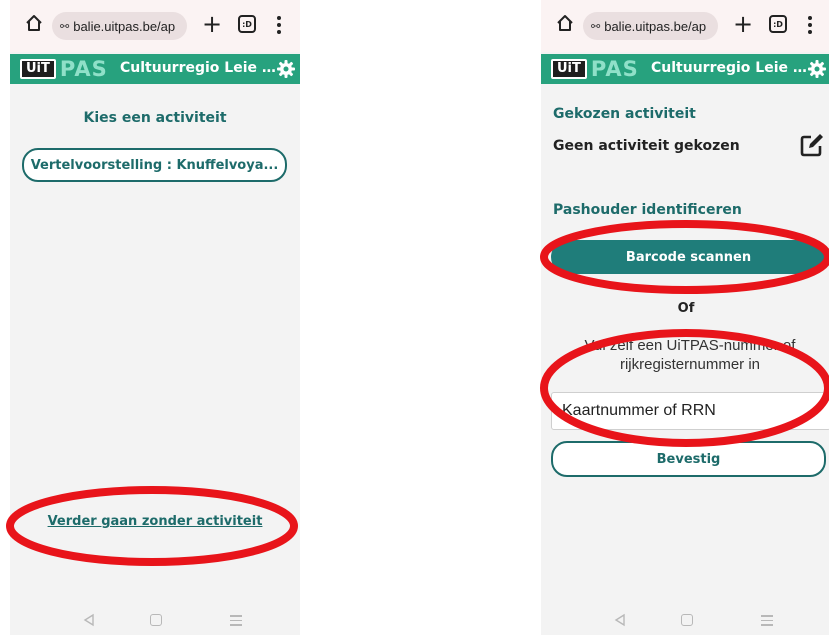 The image size is (829, 635). Describe the element at coordinates (812, 145) in the screenshot. I see `edit-icon` at that location.